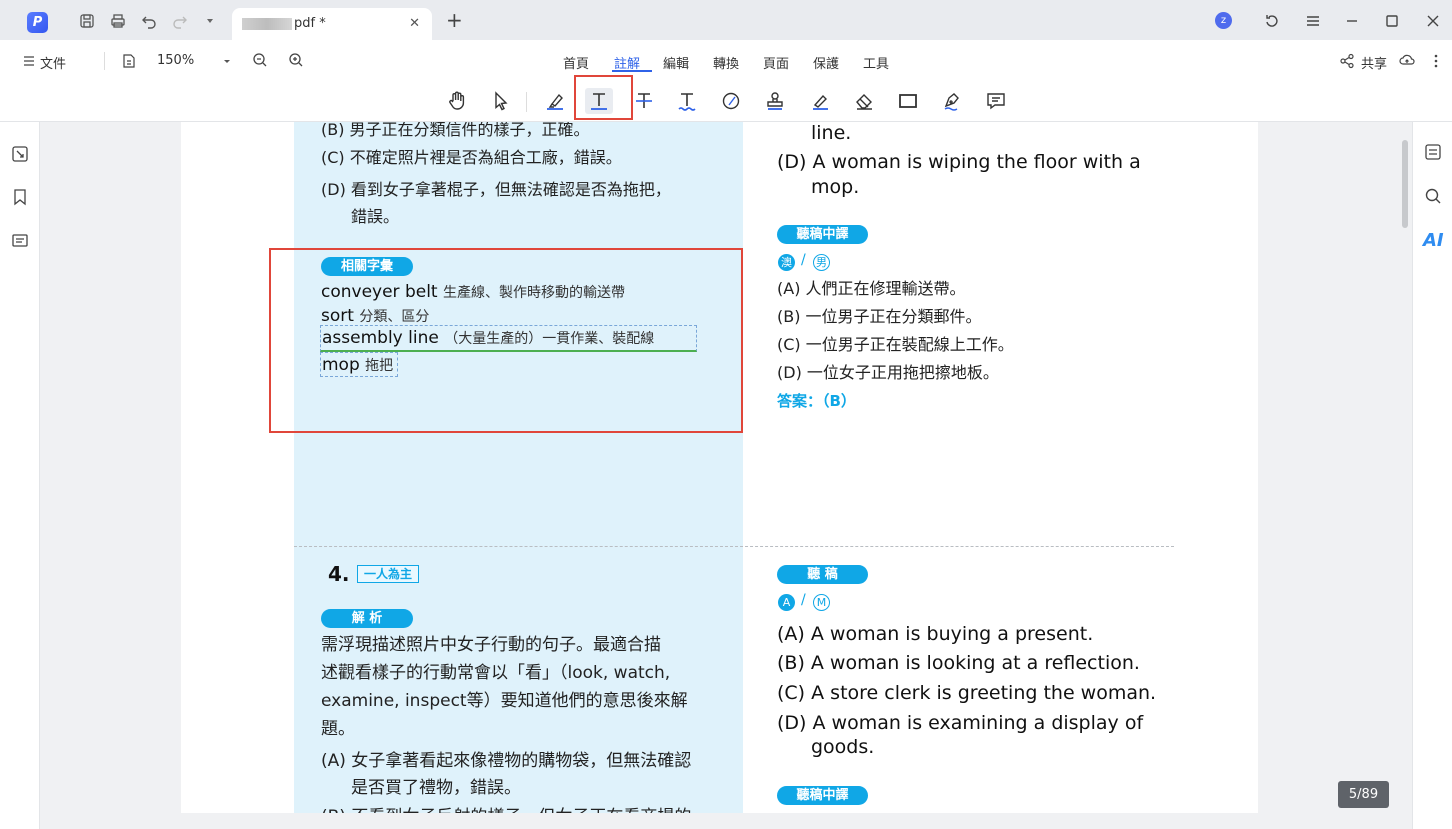 The height and width of the screenshot is (829, 1452). What do you see at coordinates (149, 21) in the screenshot?
I see `undo-icon` at bounding box center [149, 21].